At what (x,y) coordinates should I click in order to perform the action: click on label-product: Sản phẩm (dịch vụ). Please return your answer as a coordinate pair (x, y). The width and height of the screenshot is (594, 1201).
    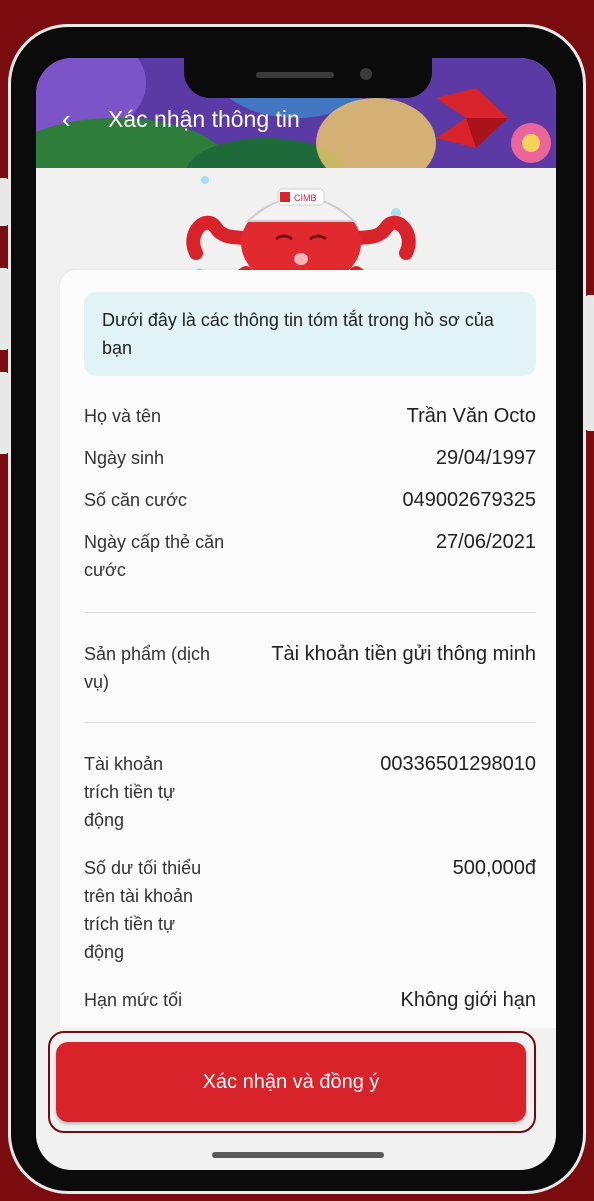
    Looking at the image, I should click on (147, 668).